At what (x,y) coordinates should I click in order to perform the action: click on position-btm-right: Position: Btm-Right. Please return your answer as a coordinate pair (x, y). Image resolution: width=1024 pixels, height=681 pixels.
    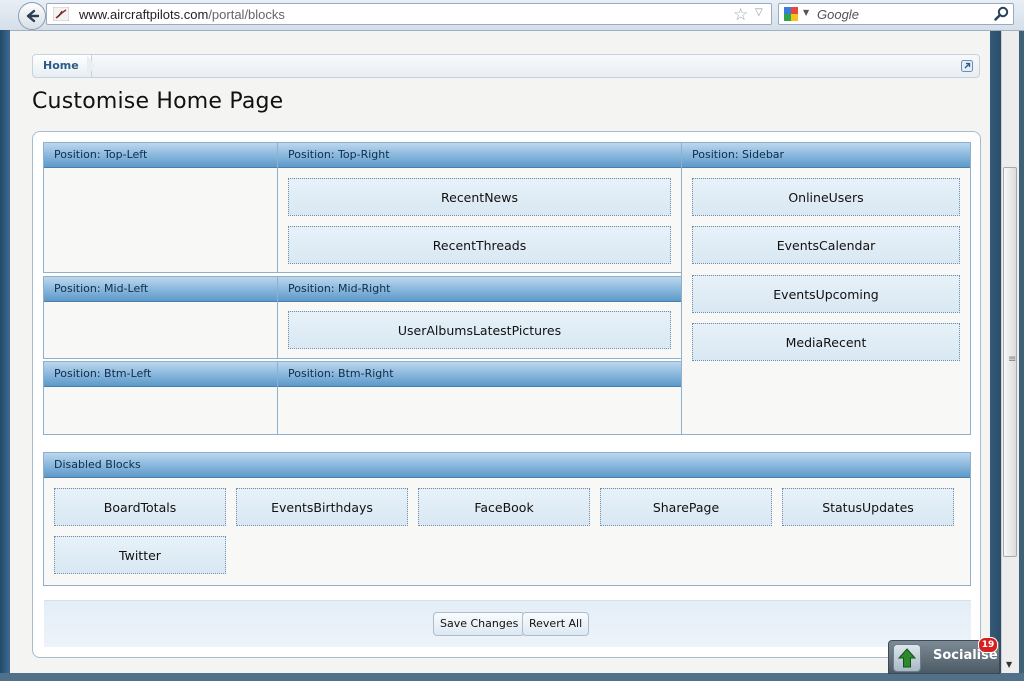
    Looking at the image, I should click on (479, 398).